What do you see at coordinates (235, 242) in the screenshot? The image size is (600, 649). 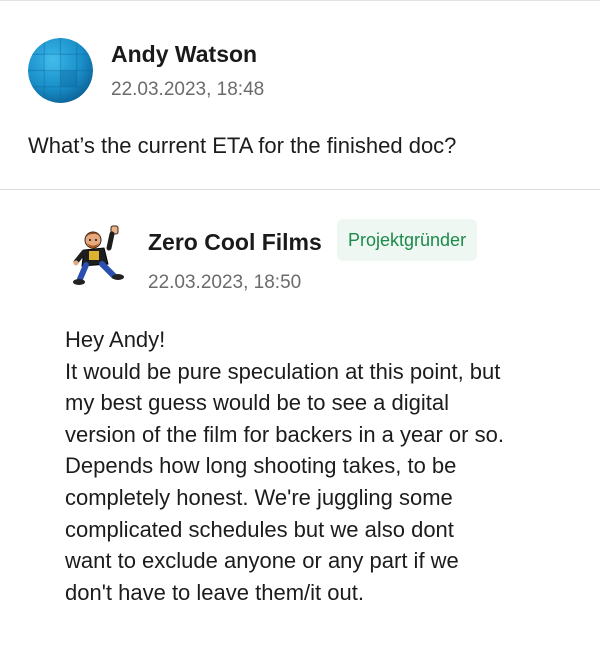 I see `author-name: Zero Cool Films` at bounding box center [235, 242].